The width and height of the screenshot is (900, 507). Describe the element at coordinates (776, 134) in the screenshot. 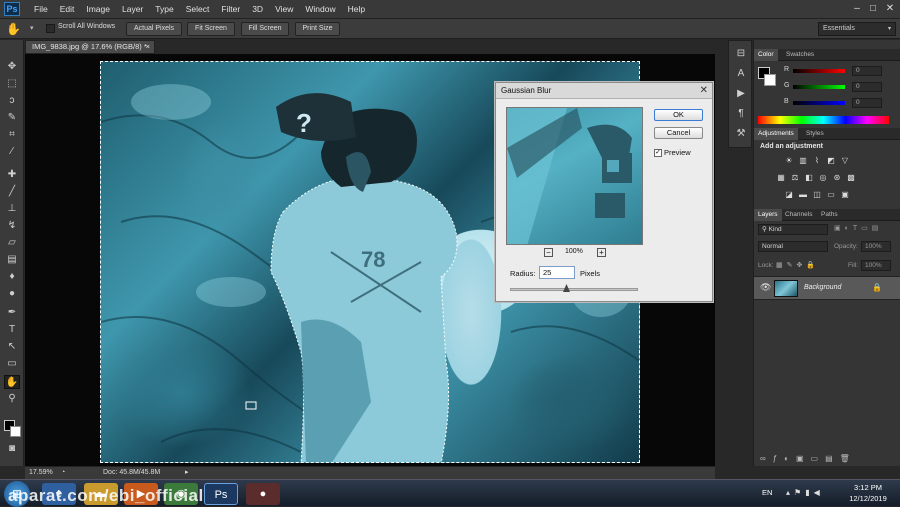

I see `tab-adjustments: Adjustments` at that location.